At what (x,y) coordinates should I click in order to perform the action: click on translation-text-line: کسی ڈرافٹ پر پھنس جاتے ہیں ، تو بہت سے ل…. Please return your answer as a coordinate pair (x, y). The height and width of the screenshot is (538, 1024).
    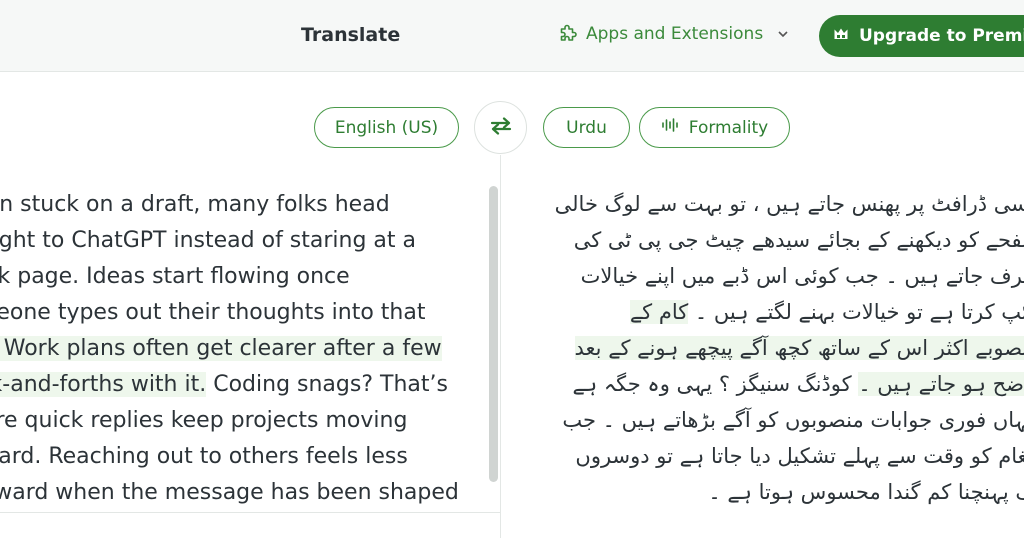
    Looking at the image, I should click on (764, 204).